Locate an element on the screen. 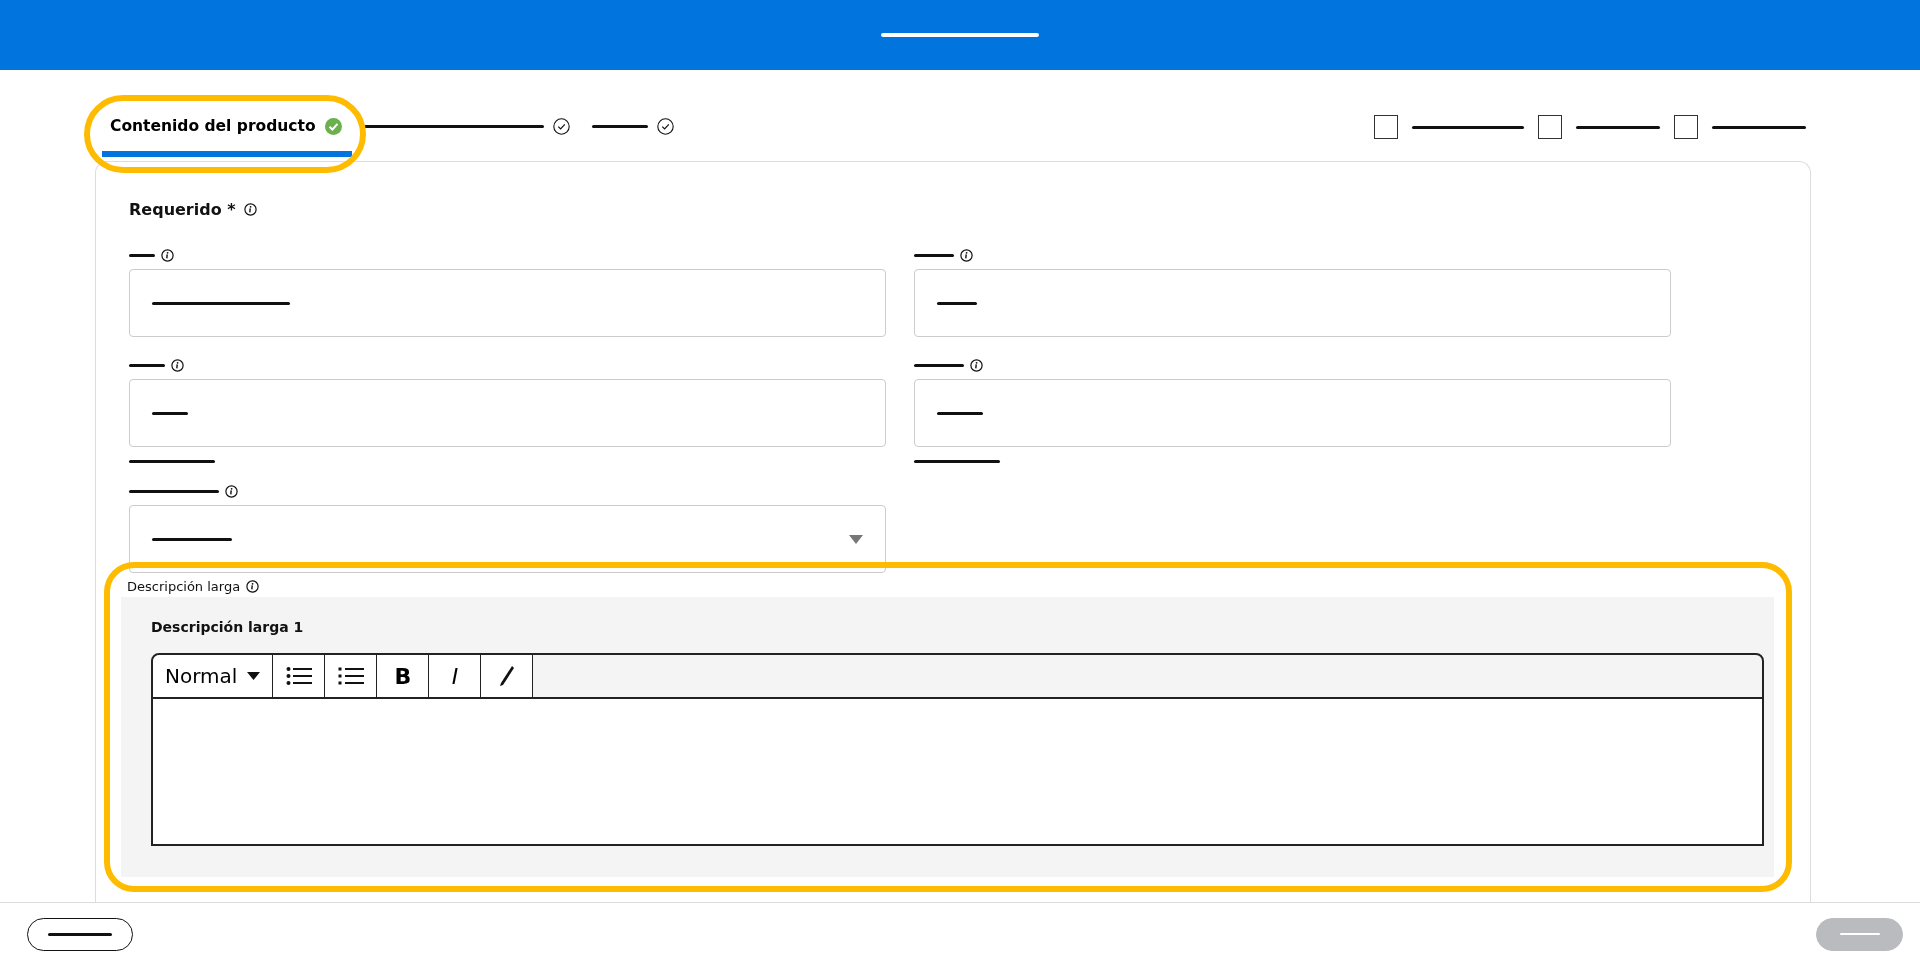 This screenshot has height=964, width=1920. pen-icon is located at coordinates (506, 676).